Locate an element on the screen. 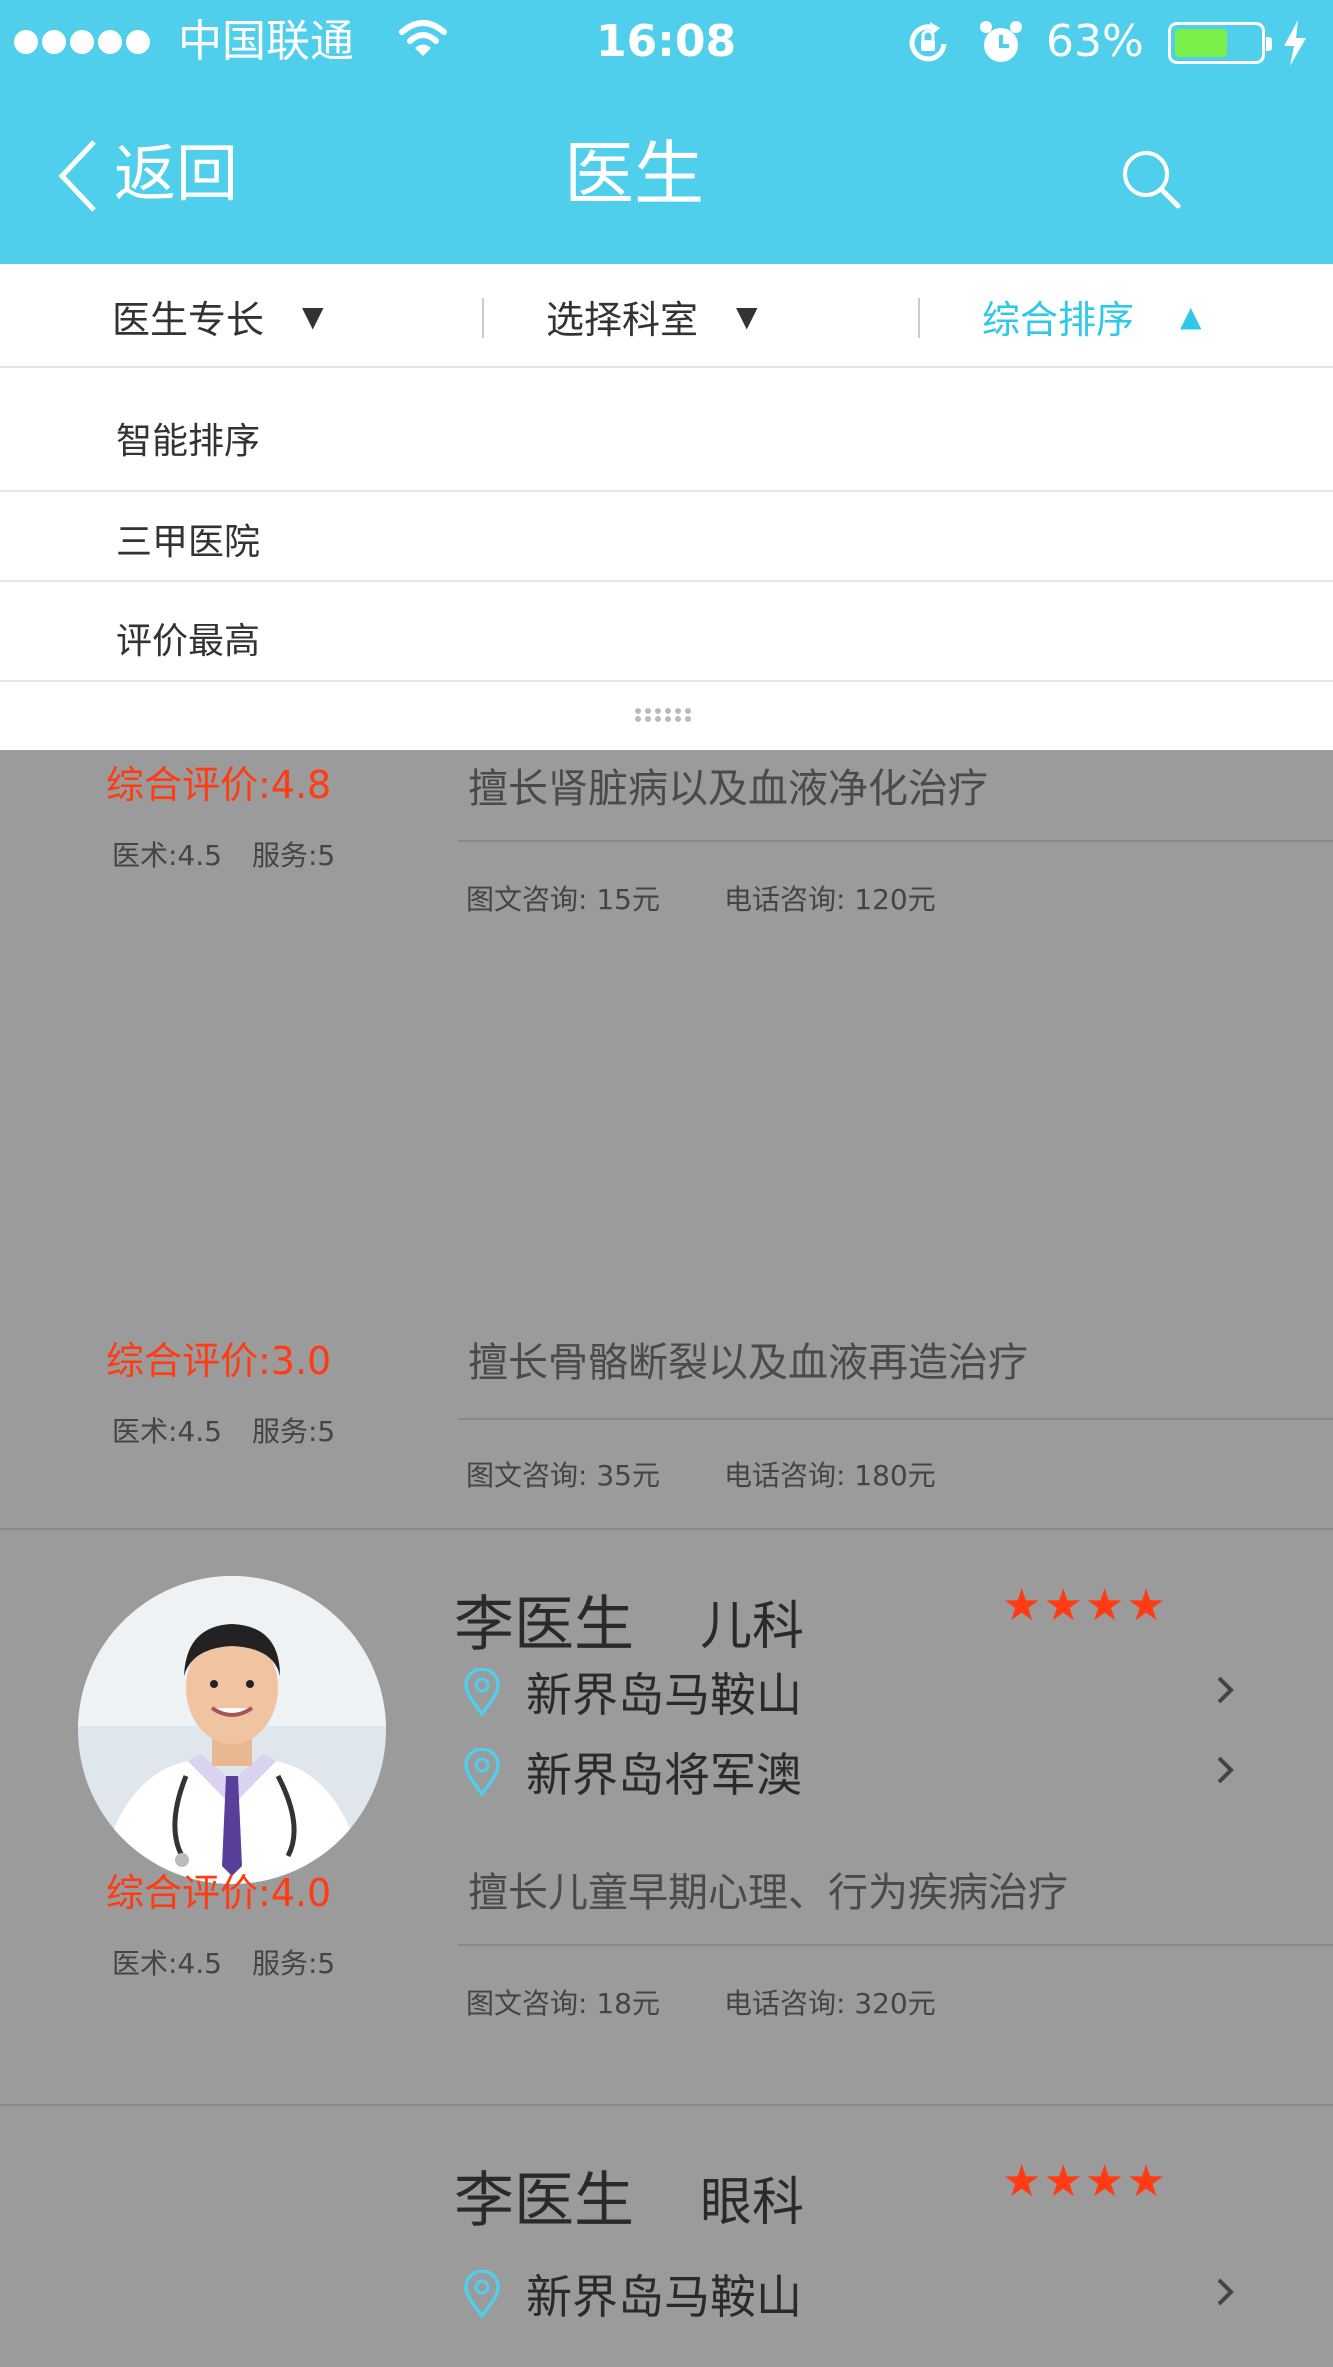  overall-rating: 综合评价:4.8 is located at coordinates (219, 785).